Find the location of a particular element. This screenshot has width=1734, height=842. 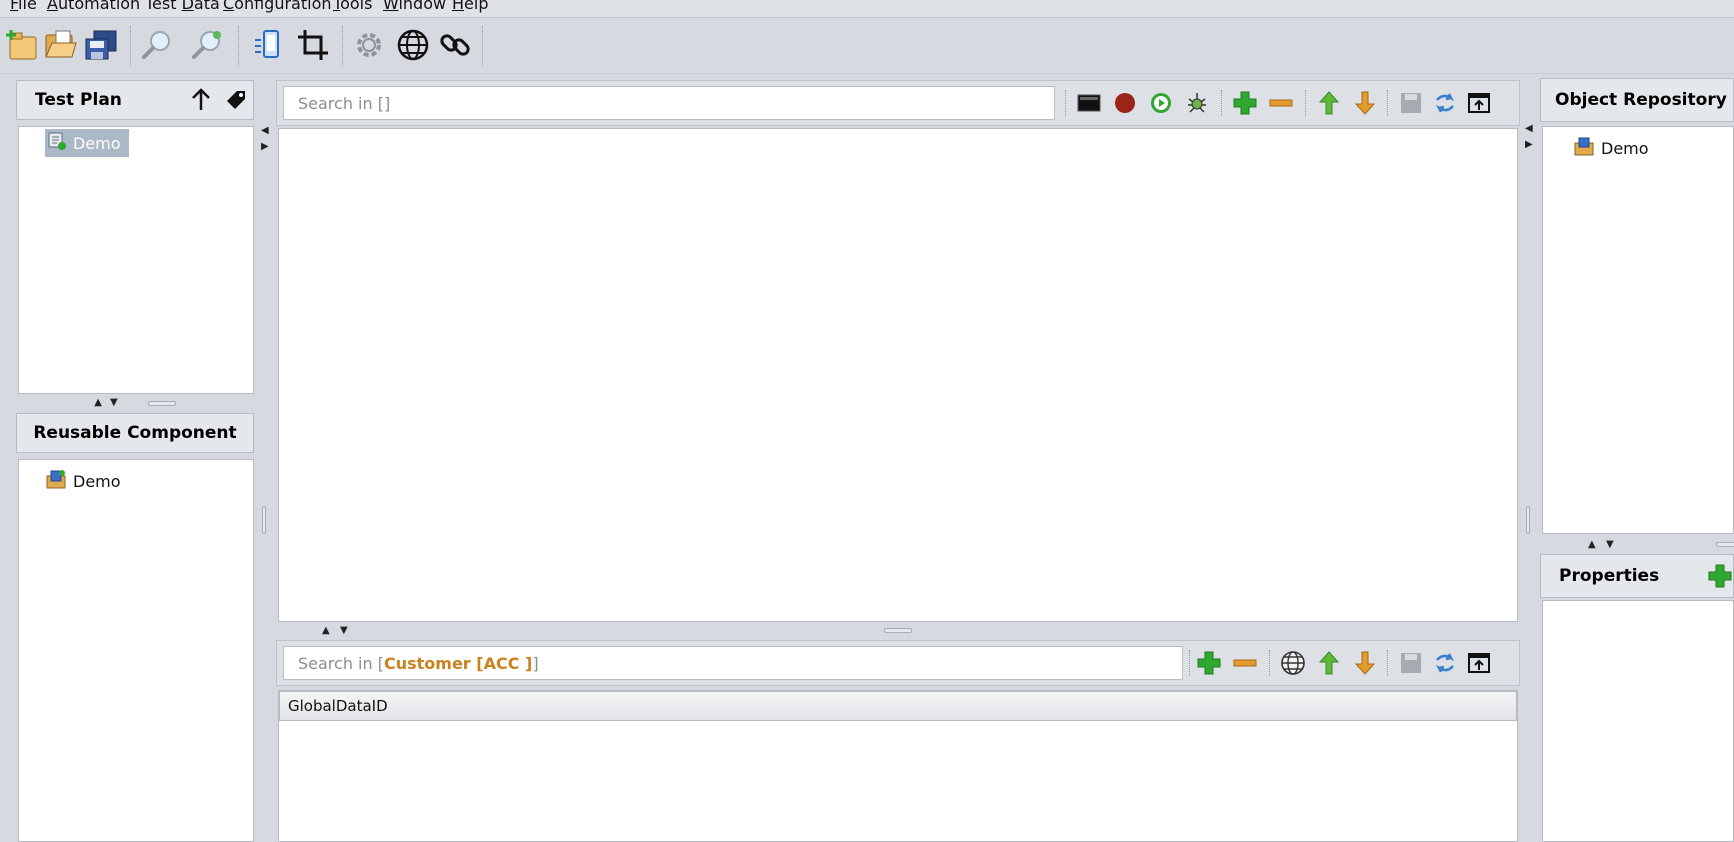

test-plan-title: Test Plan is located at coordinates (78, 100).